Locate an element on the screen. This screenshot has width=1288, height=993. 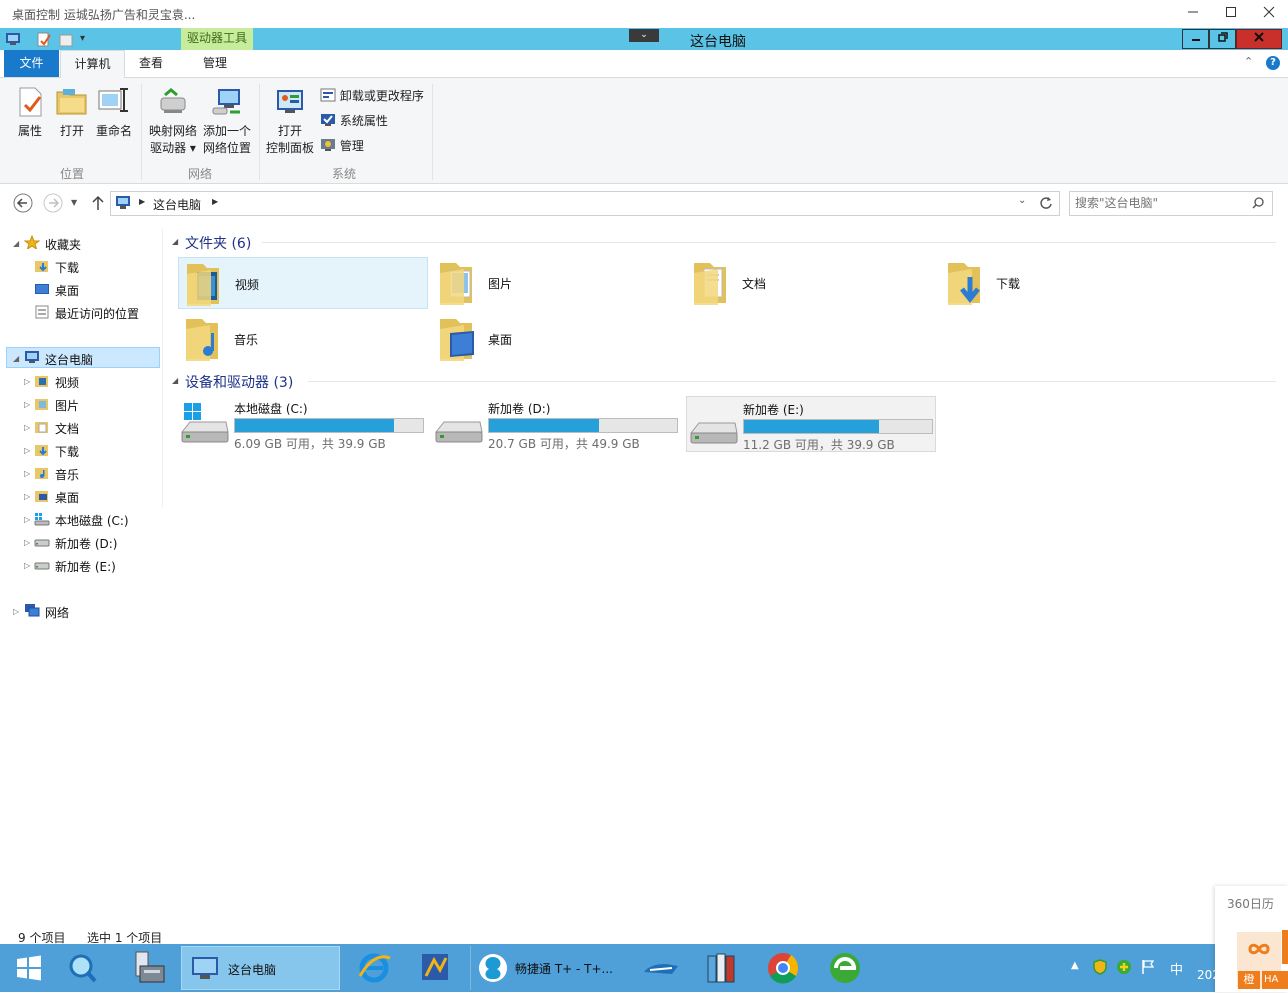
close-button is located at coordinates (1268, 14).